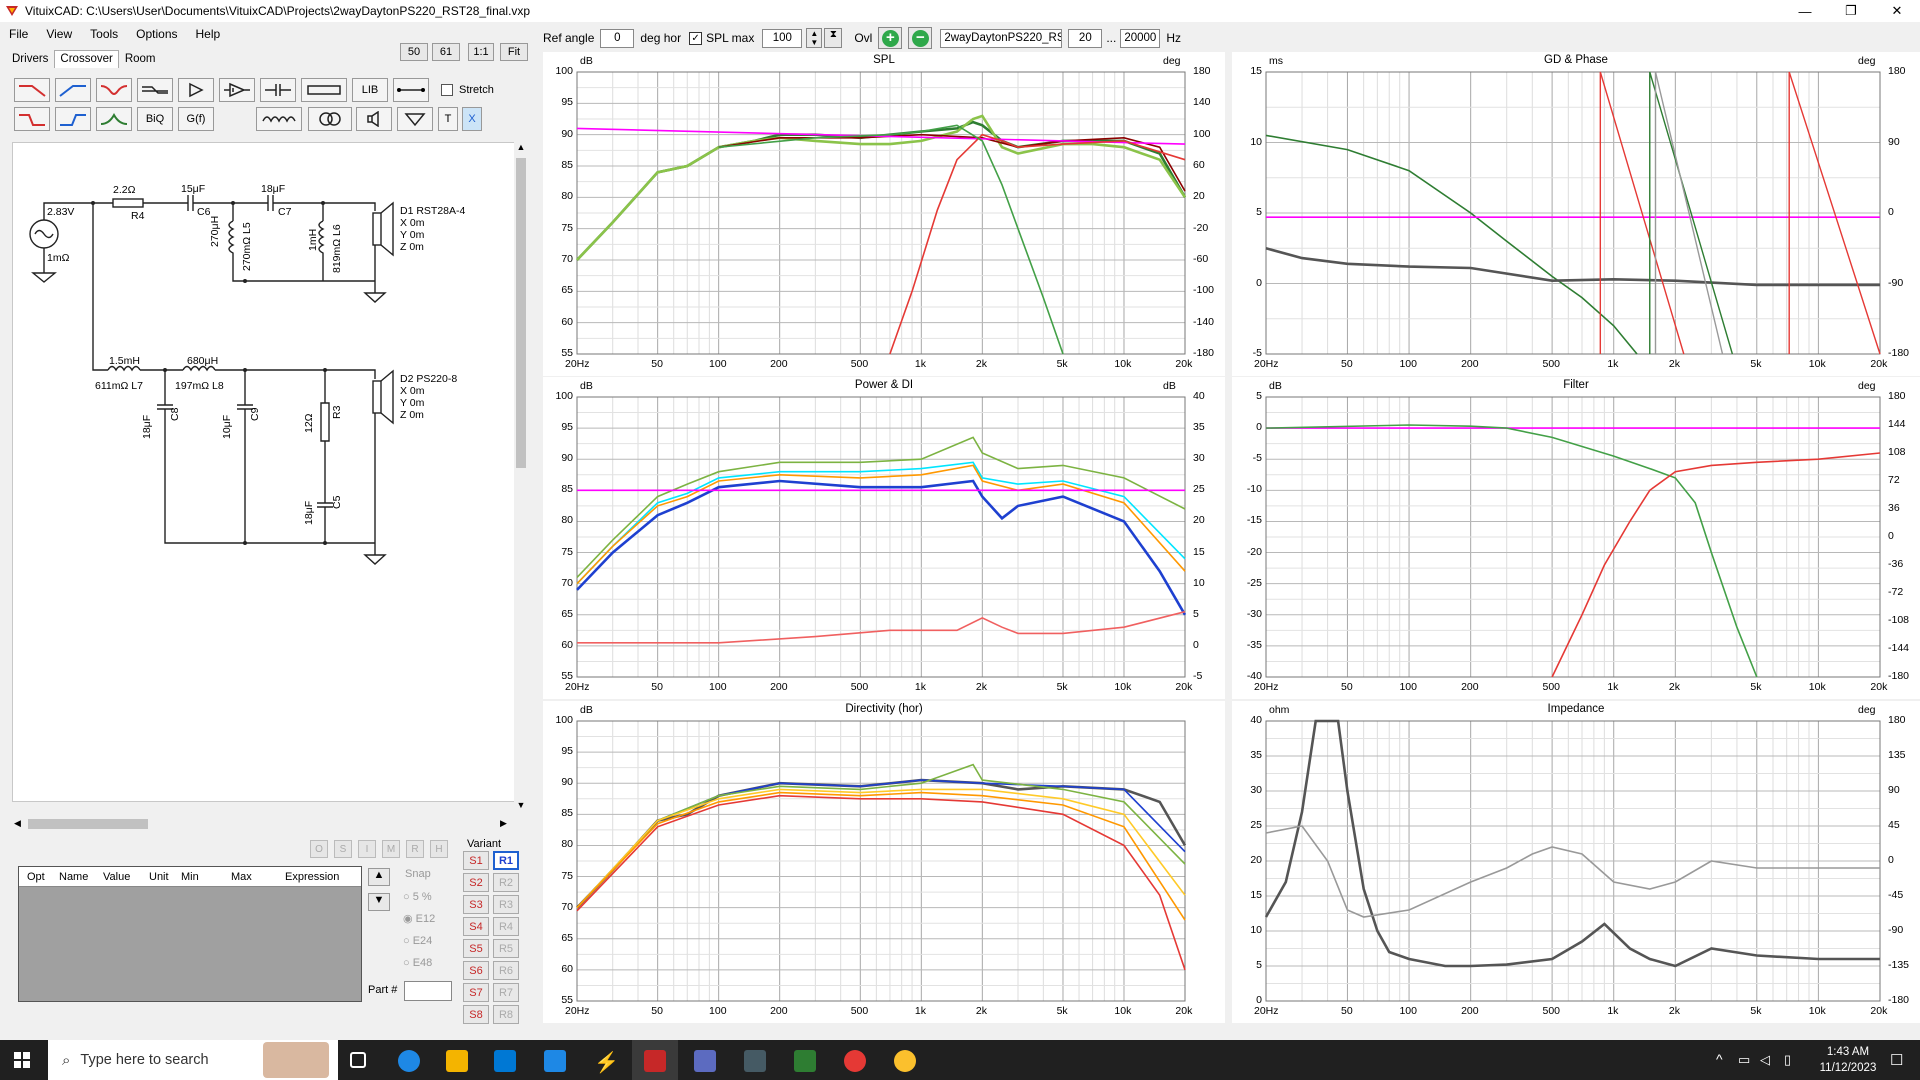 This screenshot has width=1920, height=1080. I want to click on variant-recall-r3: R3, so click(506, 904).